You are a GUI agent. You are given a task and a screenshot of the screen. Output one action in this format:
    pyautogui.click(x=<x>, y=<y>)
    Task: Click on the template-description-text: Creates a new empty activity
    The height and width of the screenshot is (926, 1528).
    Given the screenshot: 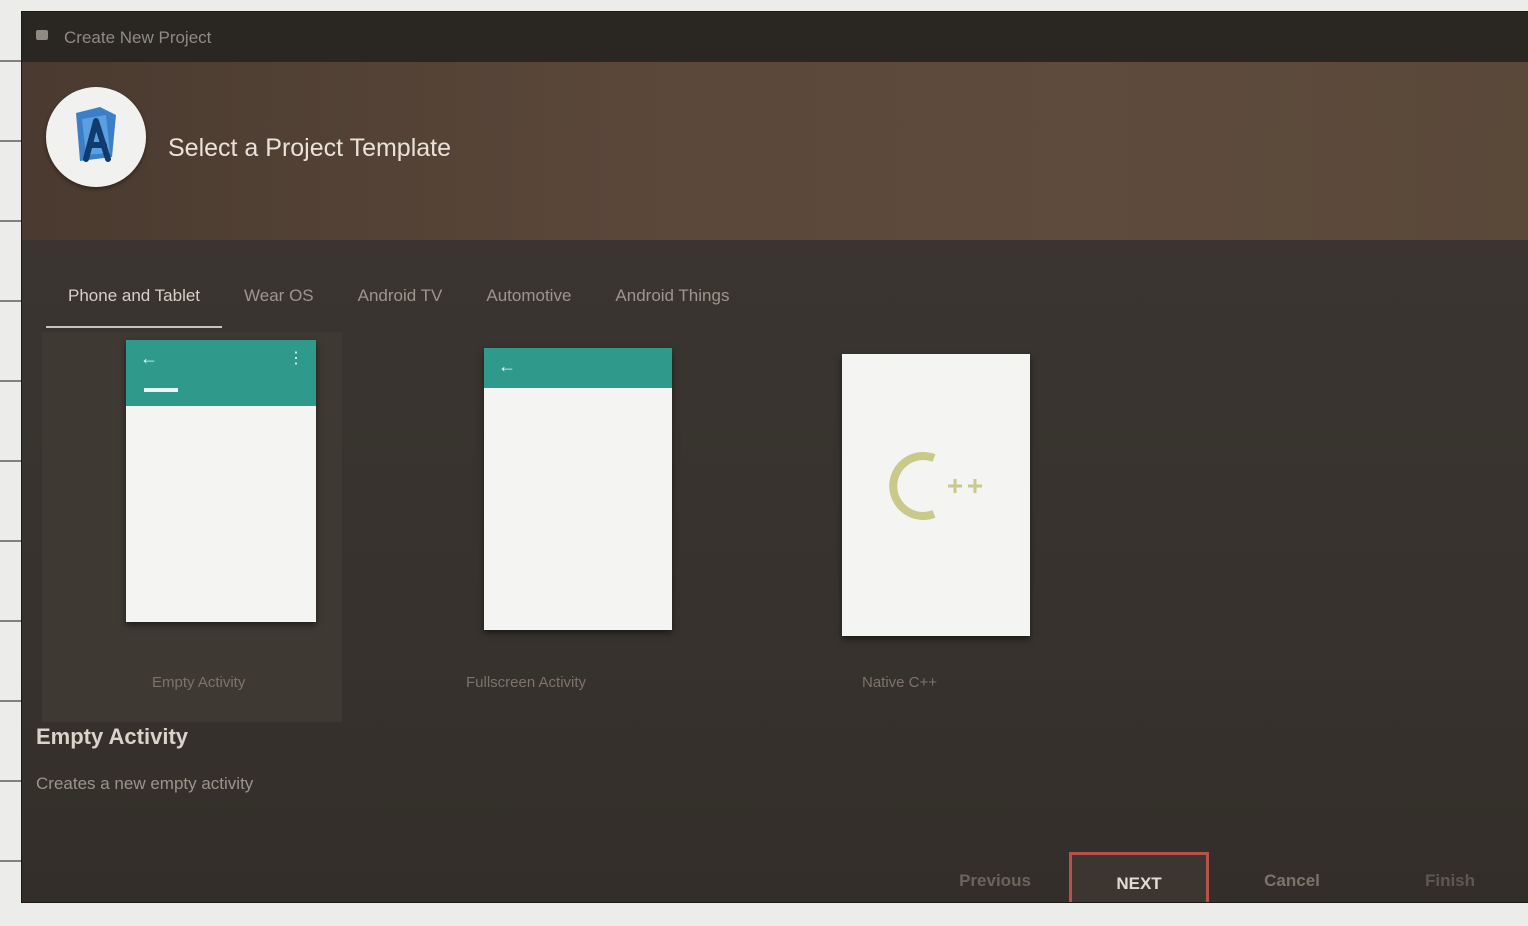 What is the action you would take?
    pyautogui.click(x=145, y=783)
    